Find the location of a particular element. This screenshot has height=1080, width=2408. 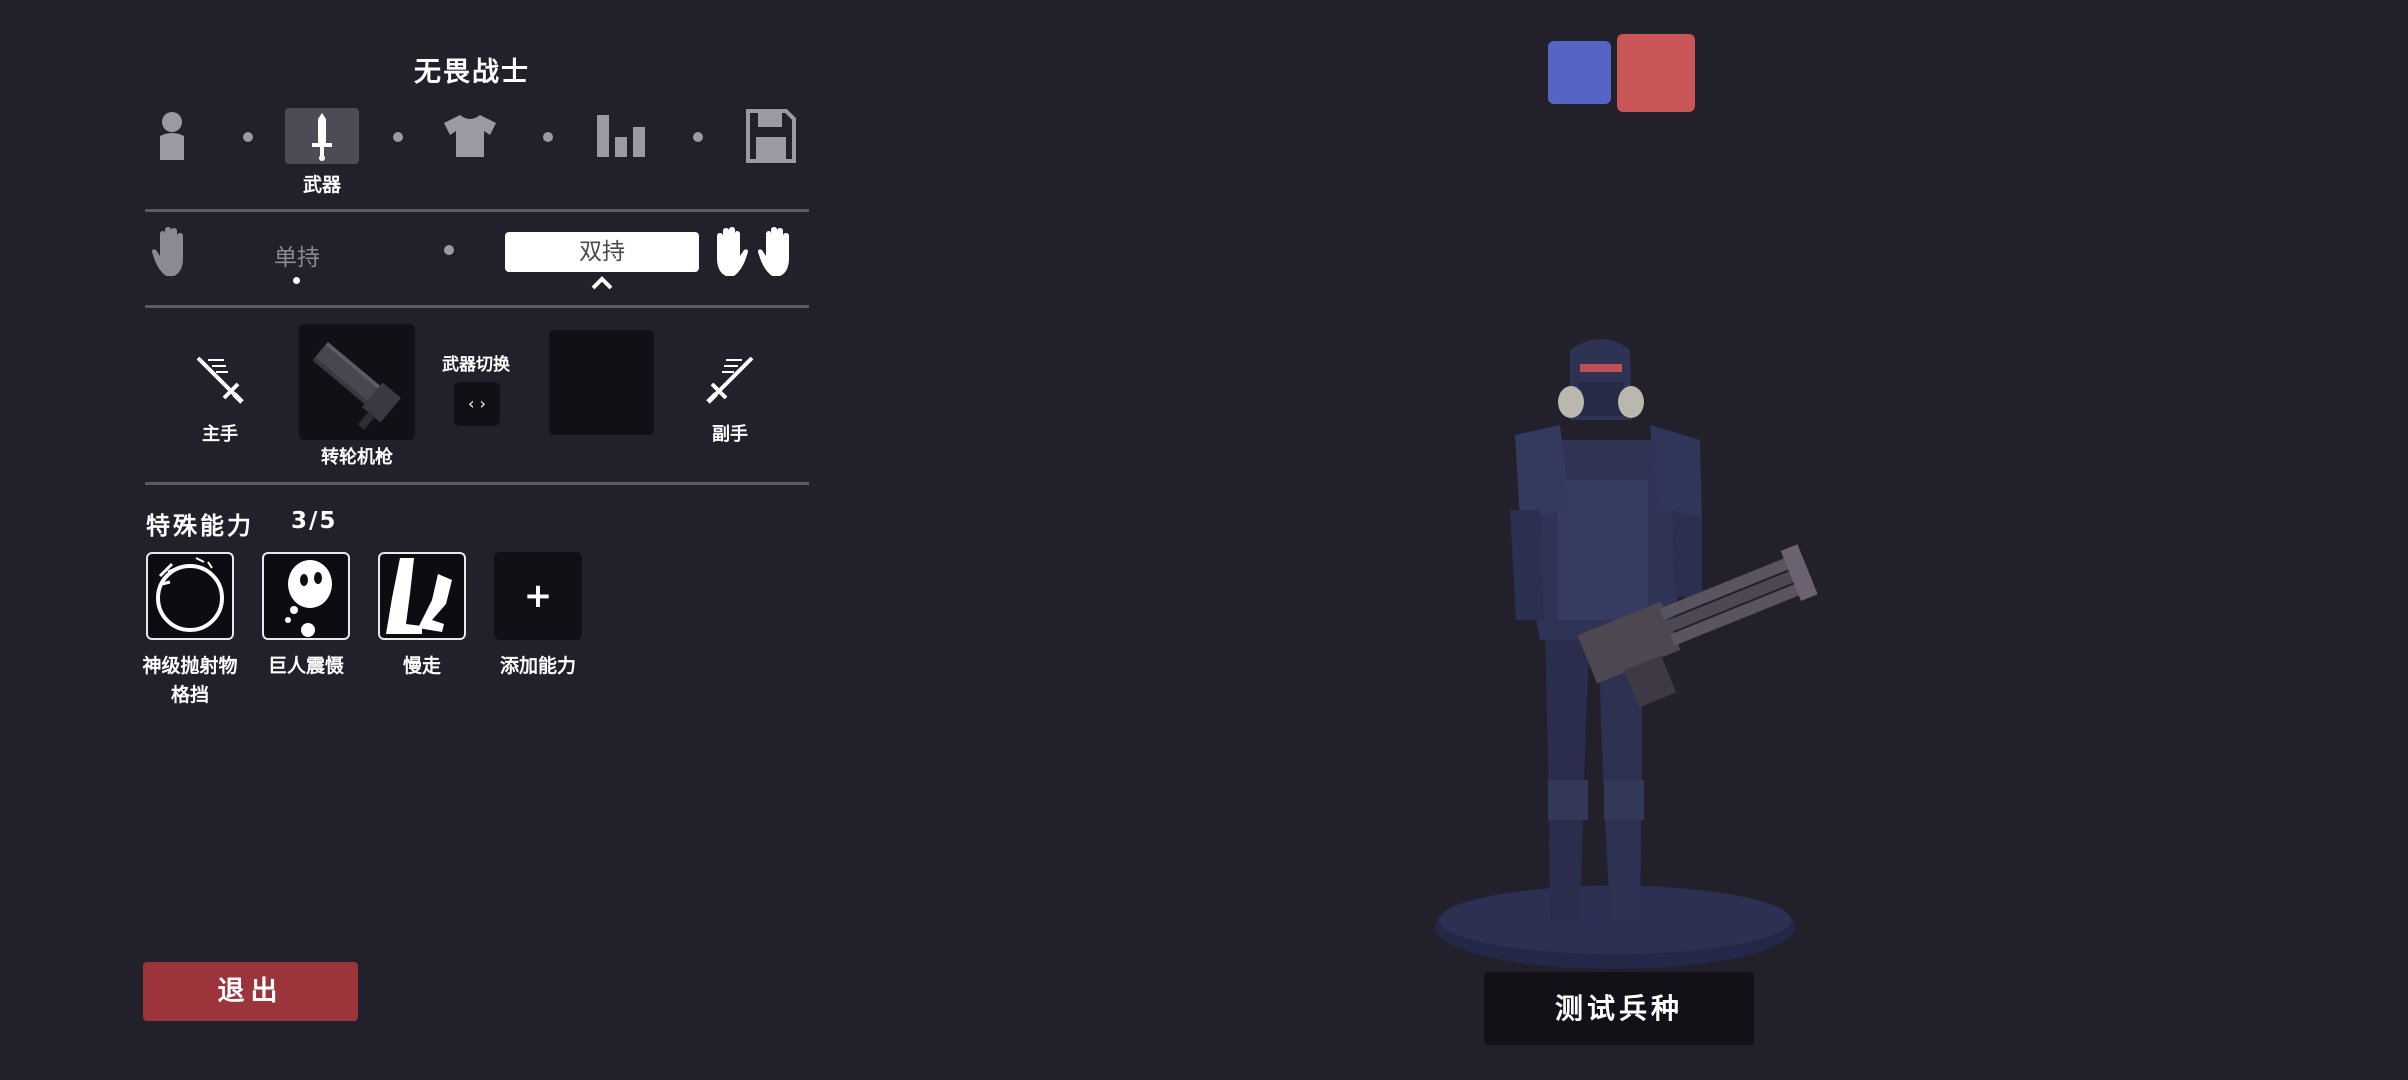

weapon-swap-label: 武器切换 is located at coordinates (476, 365).